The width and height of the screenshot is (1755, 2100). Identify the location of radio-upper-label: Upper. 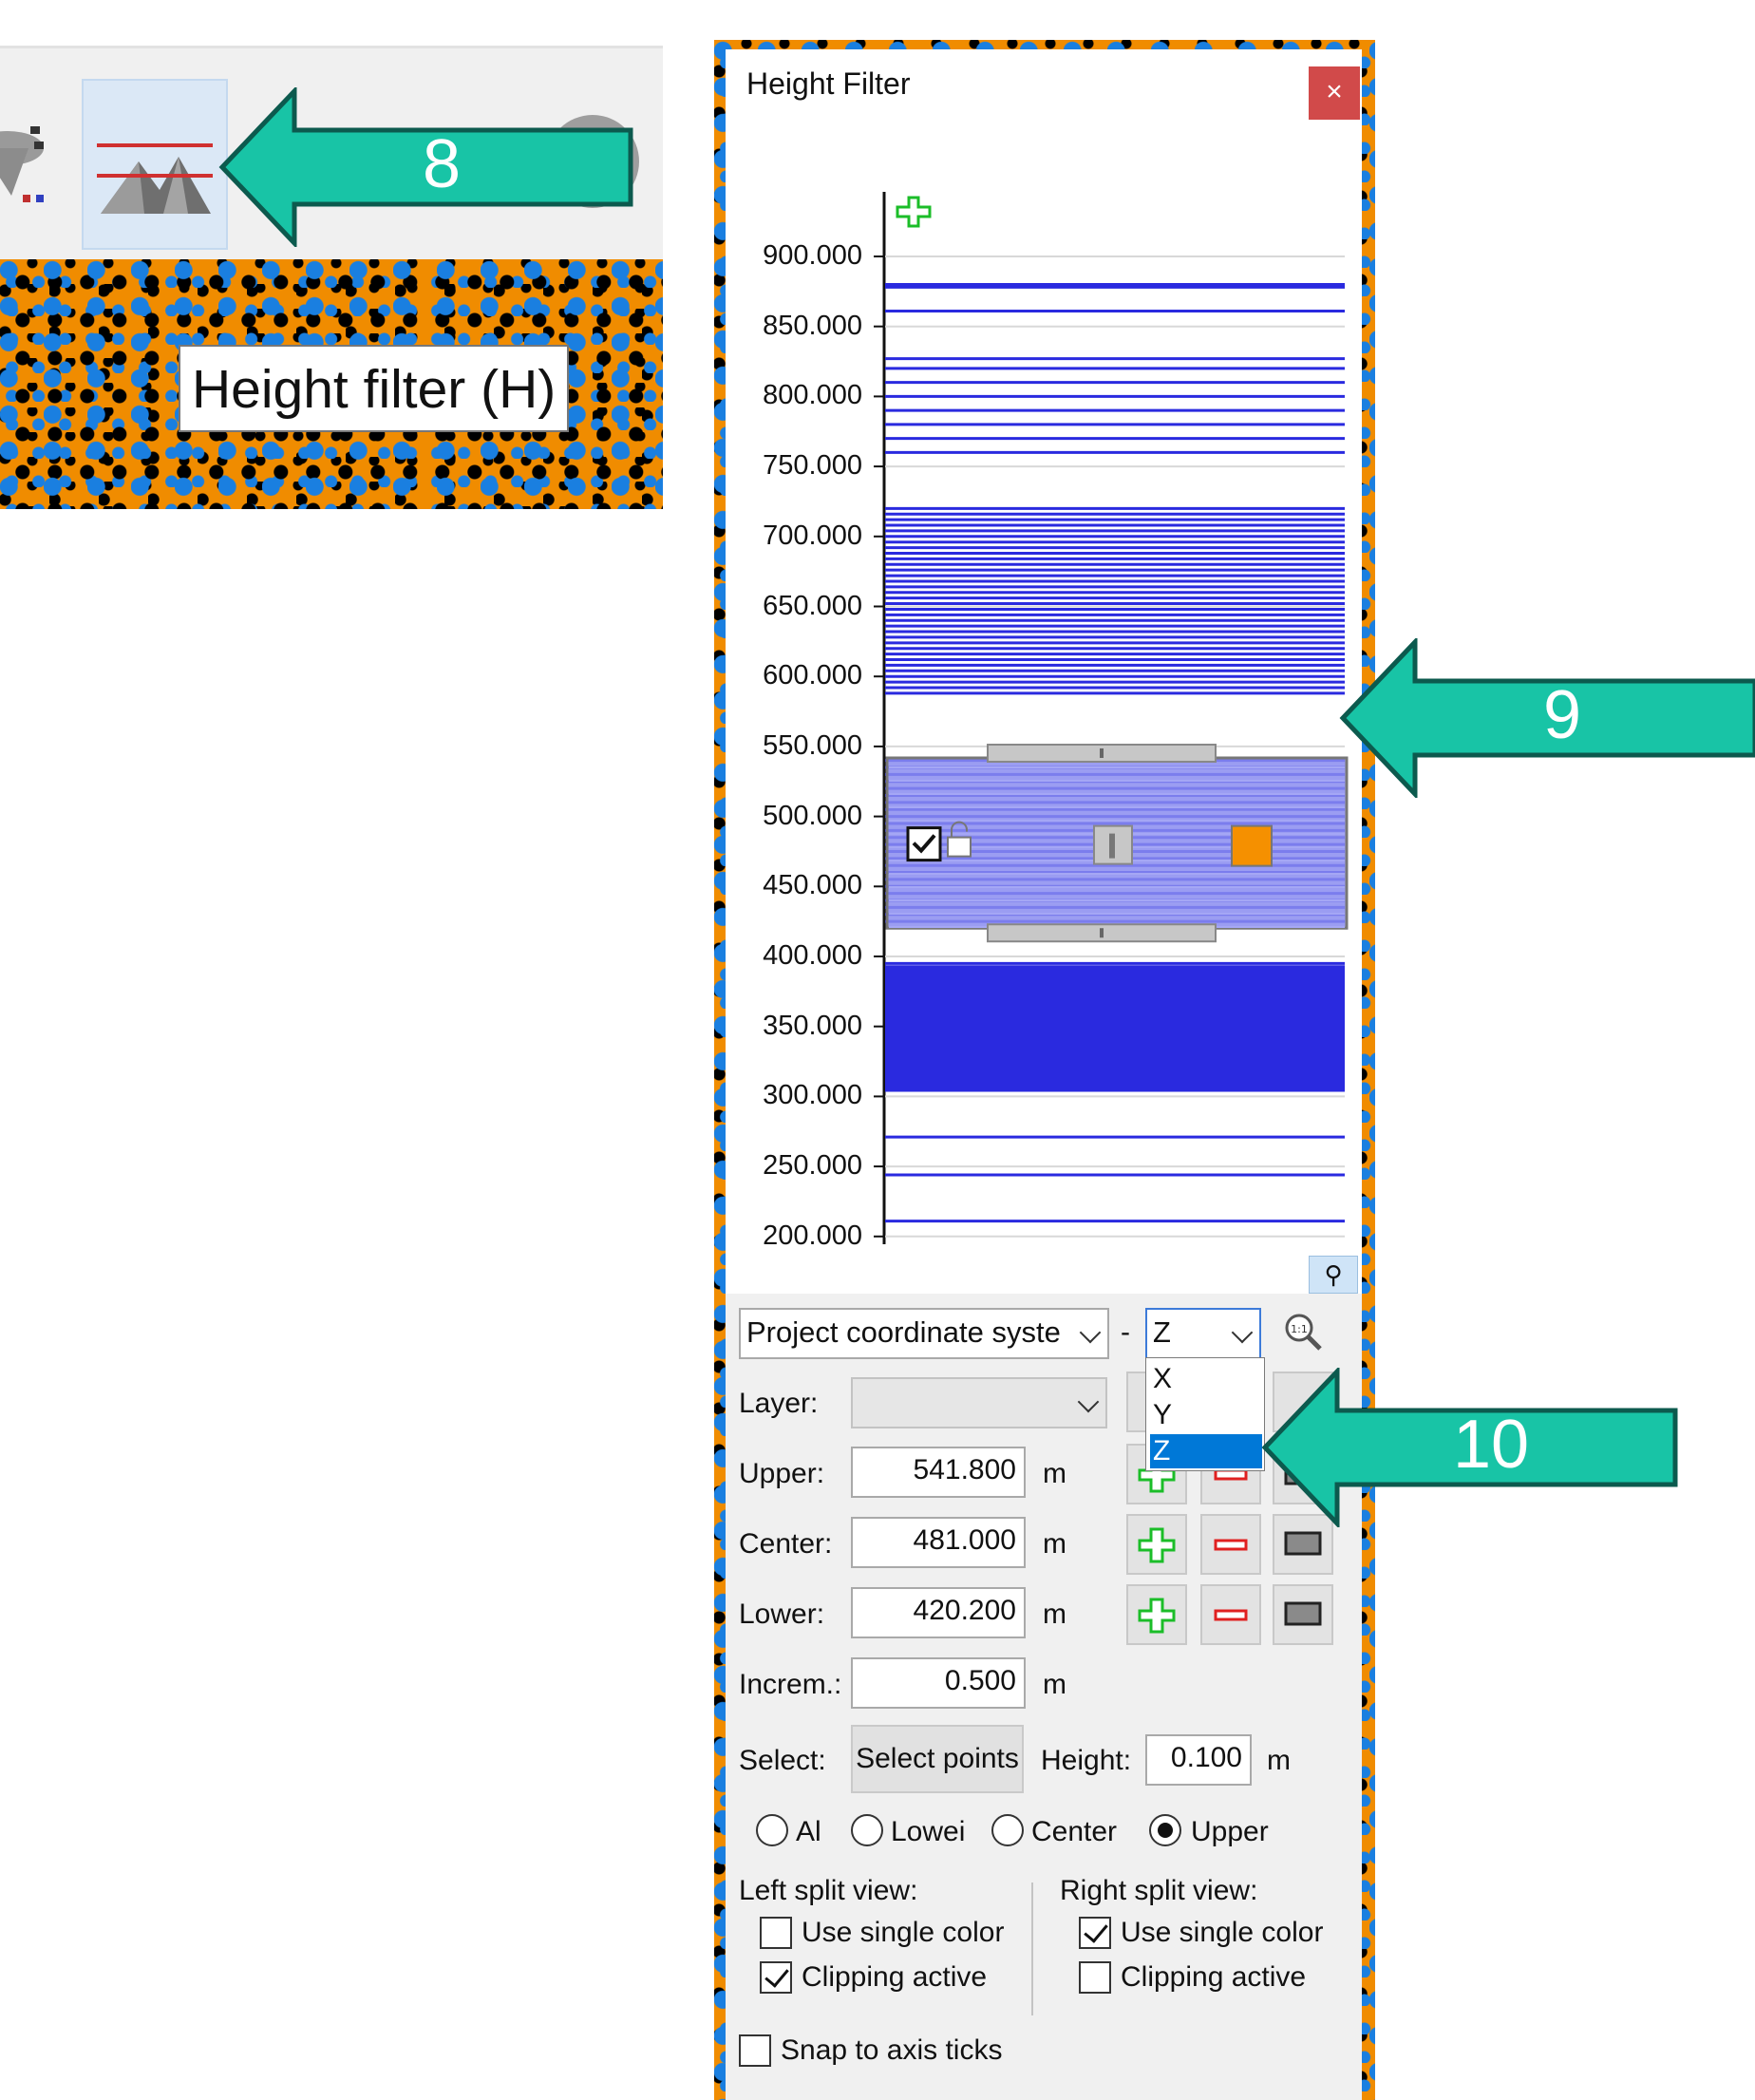
(1230, 1832).